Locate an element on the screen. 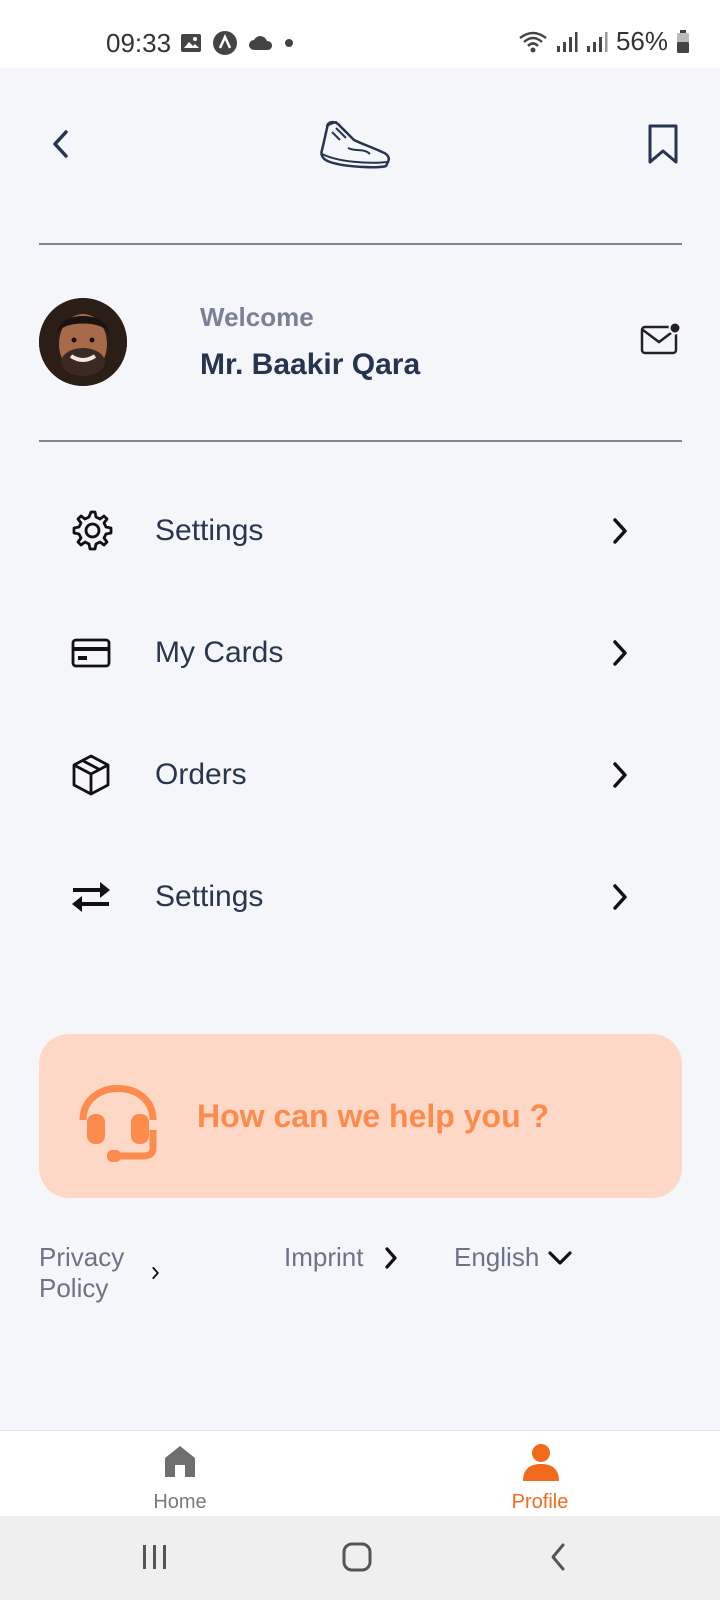  privacy-policy-link: Privacy Policy is located at coordinates (99, 1273).